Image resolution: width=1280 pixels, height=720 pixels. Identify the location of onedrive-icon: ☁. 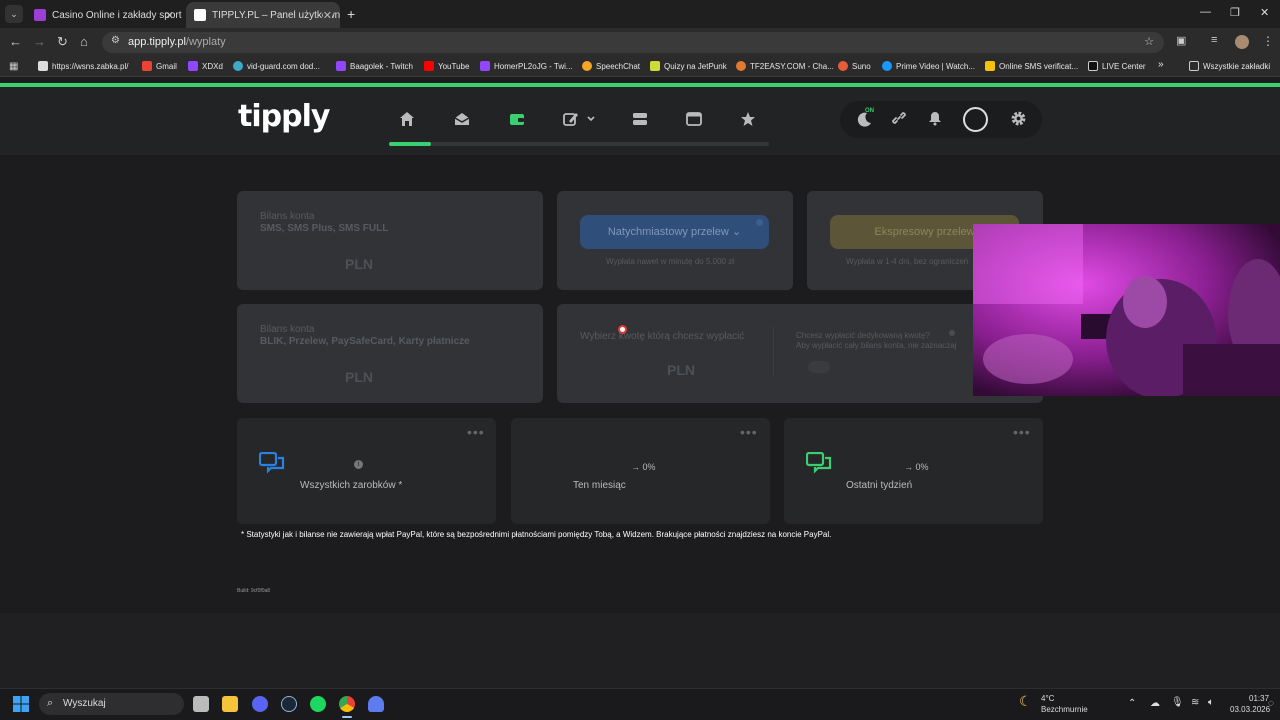
(1155, 703).